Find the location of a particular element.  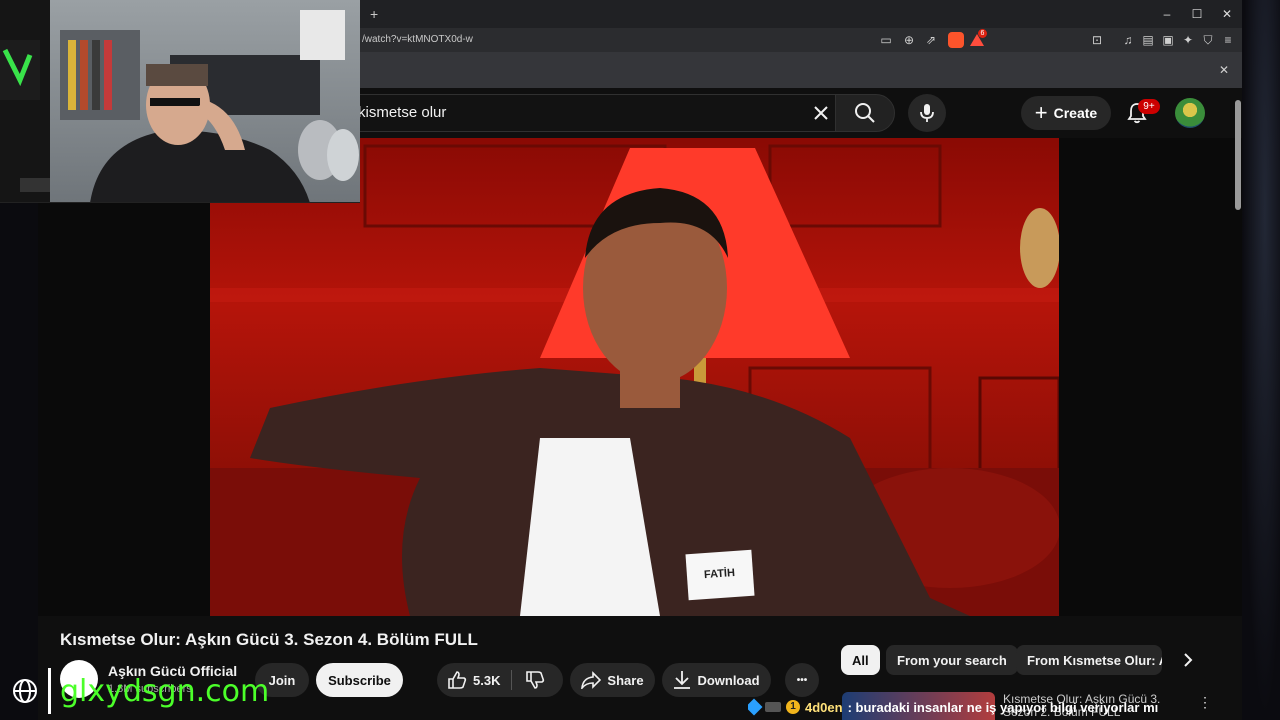

chip-from-channel: From Kısmetse Olur: Aşkın Gücü is located at coordinates (1089, 660).